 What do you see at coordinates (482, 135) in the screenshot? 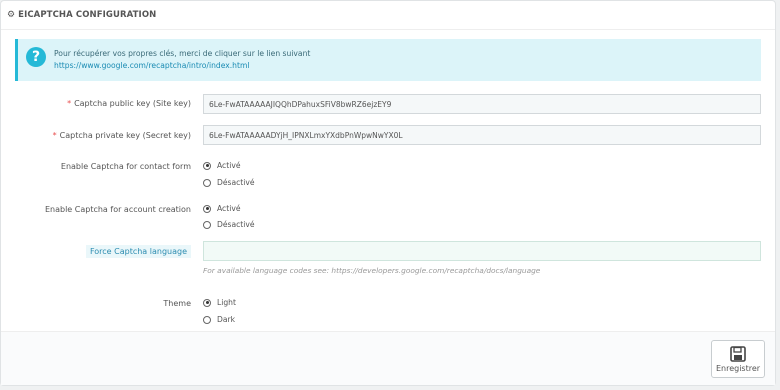
I see `private-key-input: 6Le-FwATAAAAADYjH_IPNXLmxYXdbPnWpwNwYX0L` at bounding box center [482, 135].